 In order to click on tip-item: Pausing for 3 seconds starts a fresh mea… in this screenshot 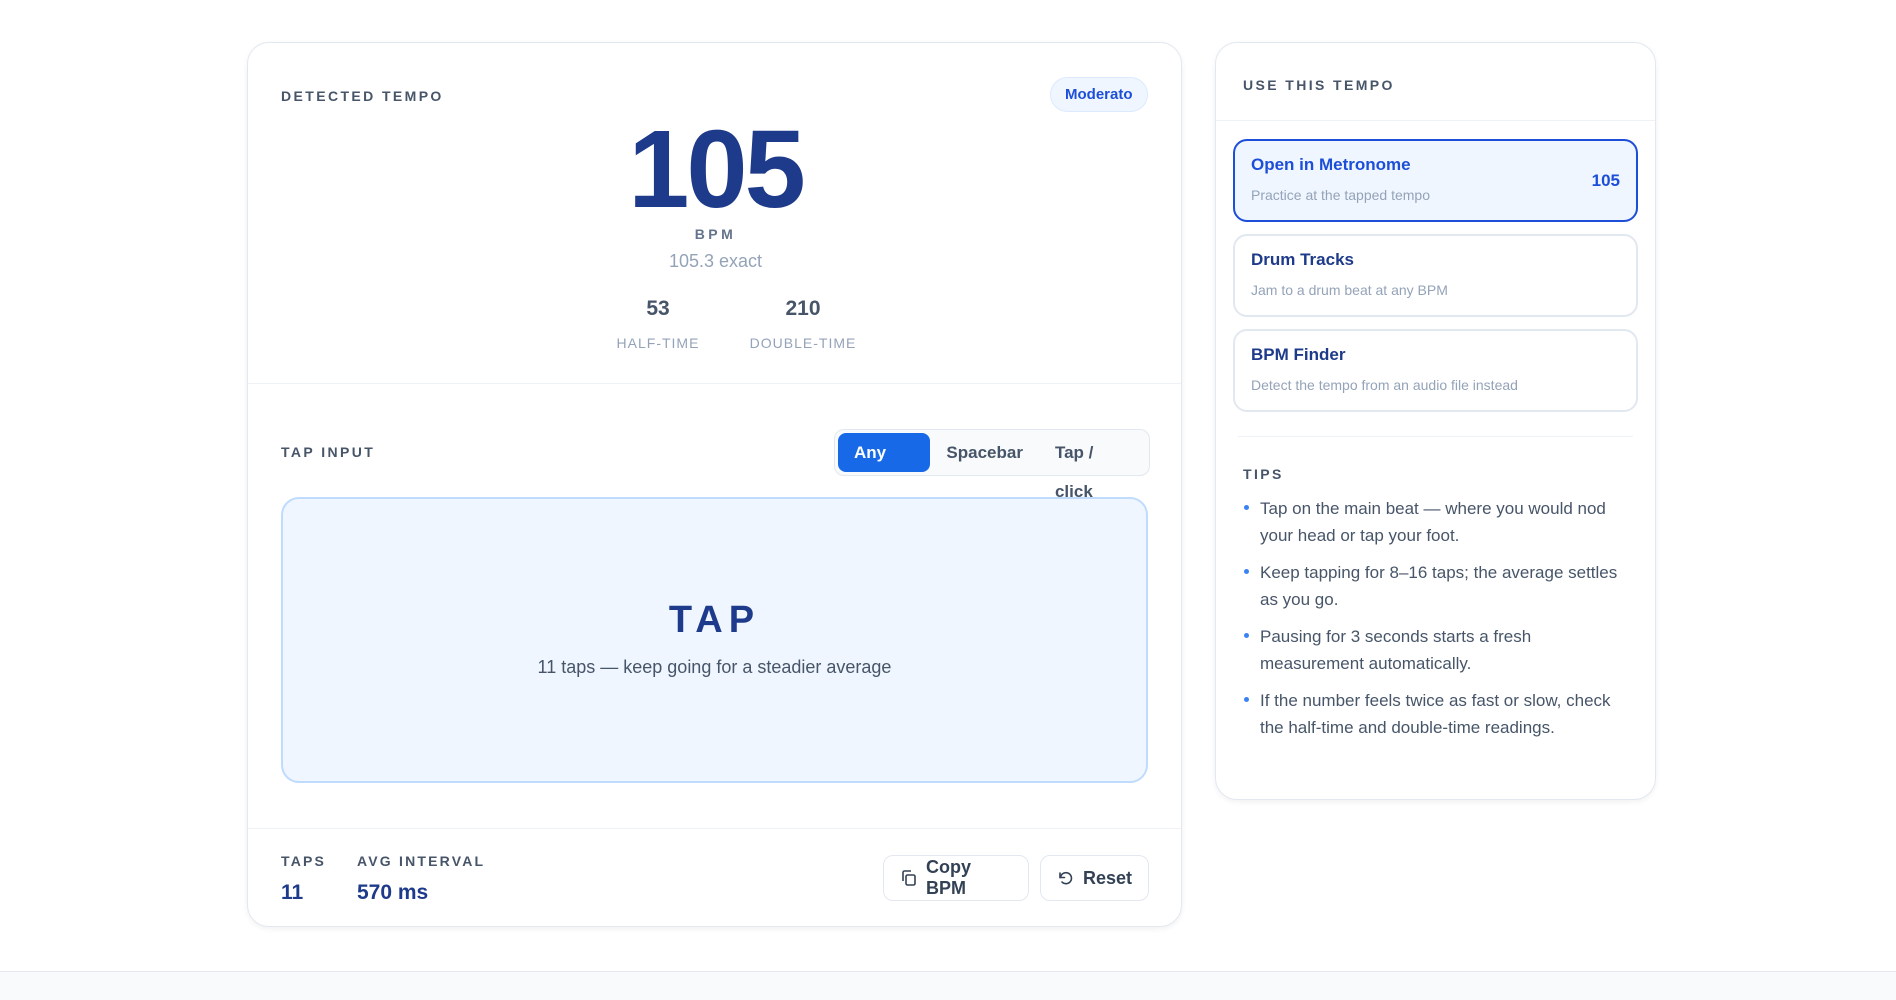, I will do `click(1438, 650)`.